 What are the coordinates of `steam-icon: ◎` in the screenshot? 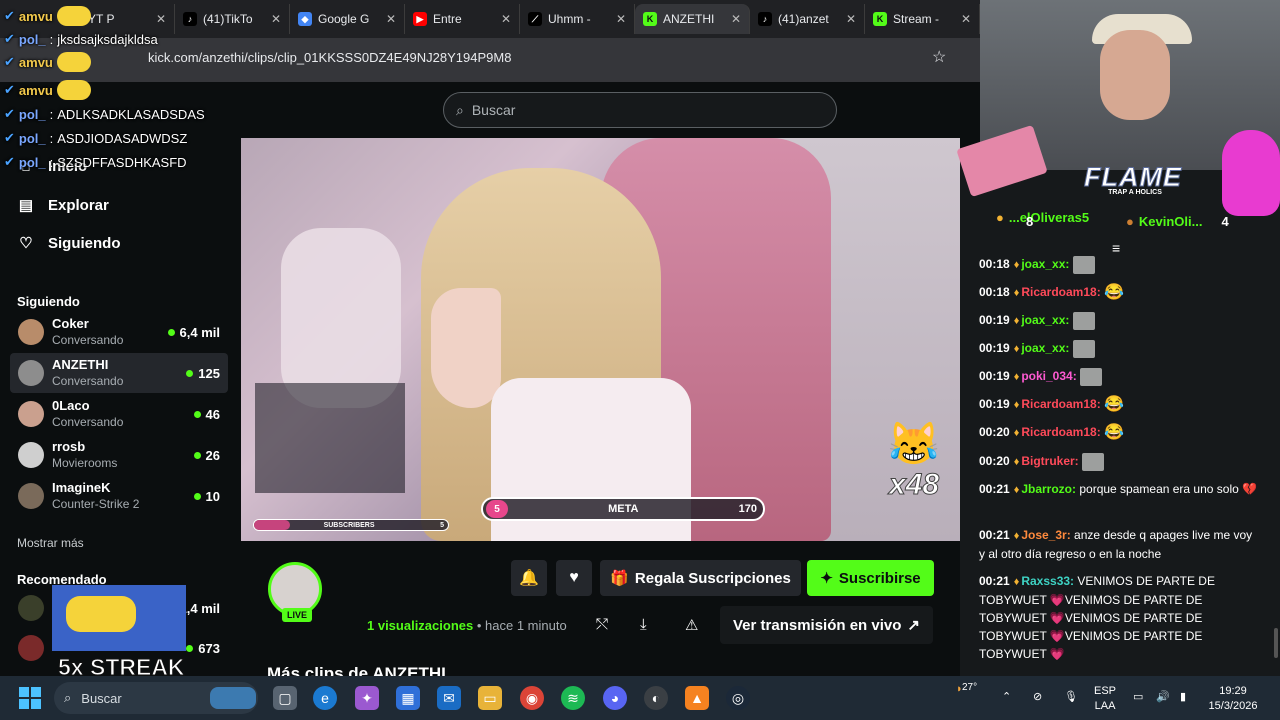 It's located at (738, 698).